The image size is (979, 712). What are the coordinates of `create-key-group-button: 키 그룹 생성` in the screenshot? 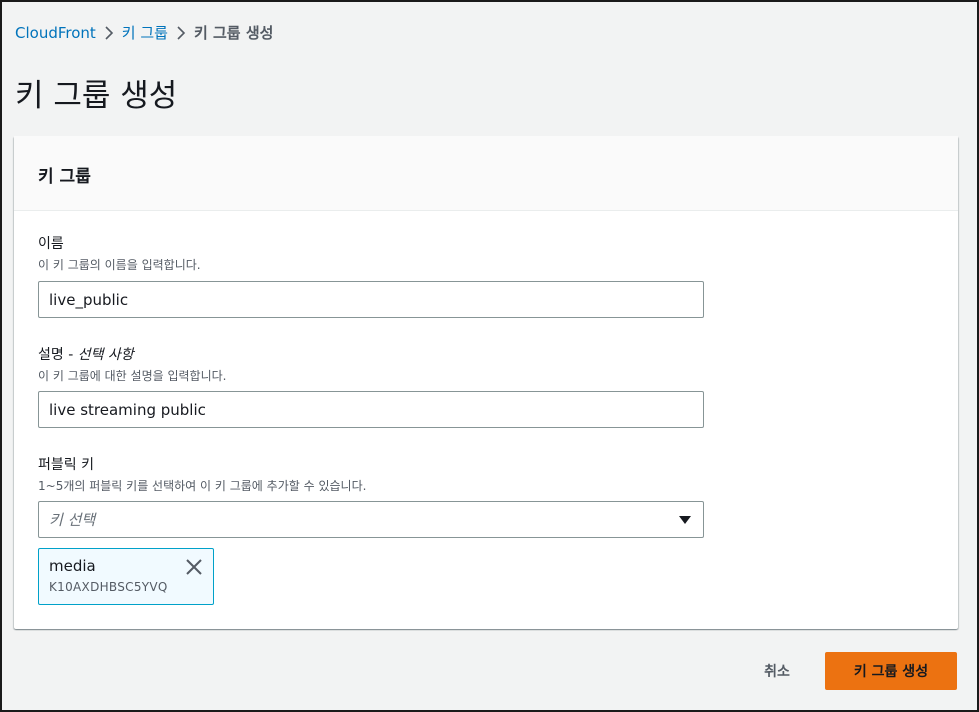 It's located at (891, 671).